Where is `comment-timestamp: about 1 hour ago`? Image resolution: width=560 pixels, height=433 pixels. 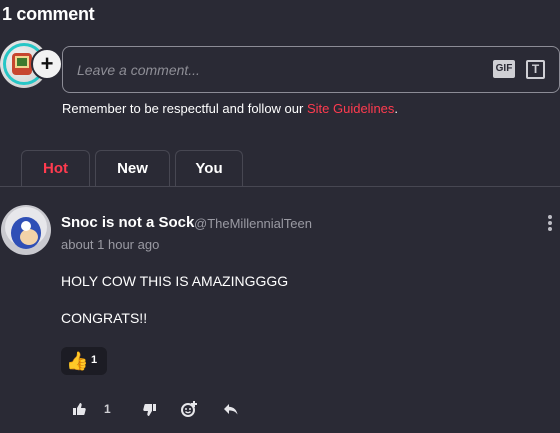 comment-timestamp: about 1 hour ago is located at coordinates (110, 244).